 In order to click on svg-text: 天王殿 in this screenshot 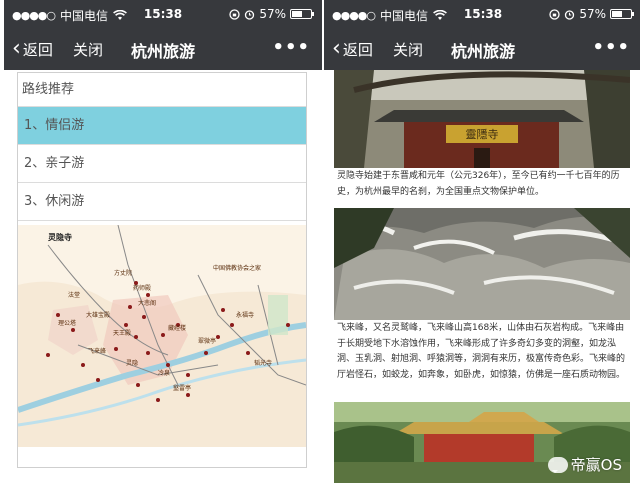, I will do `click(122, 333)`.